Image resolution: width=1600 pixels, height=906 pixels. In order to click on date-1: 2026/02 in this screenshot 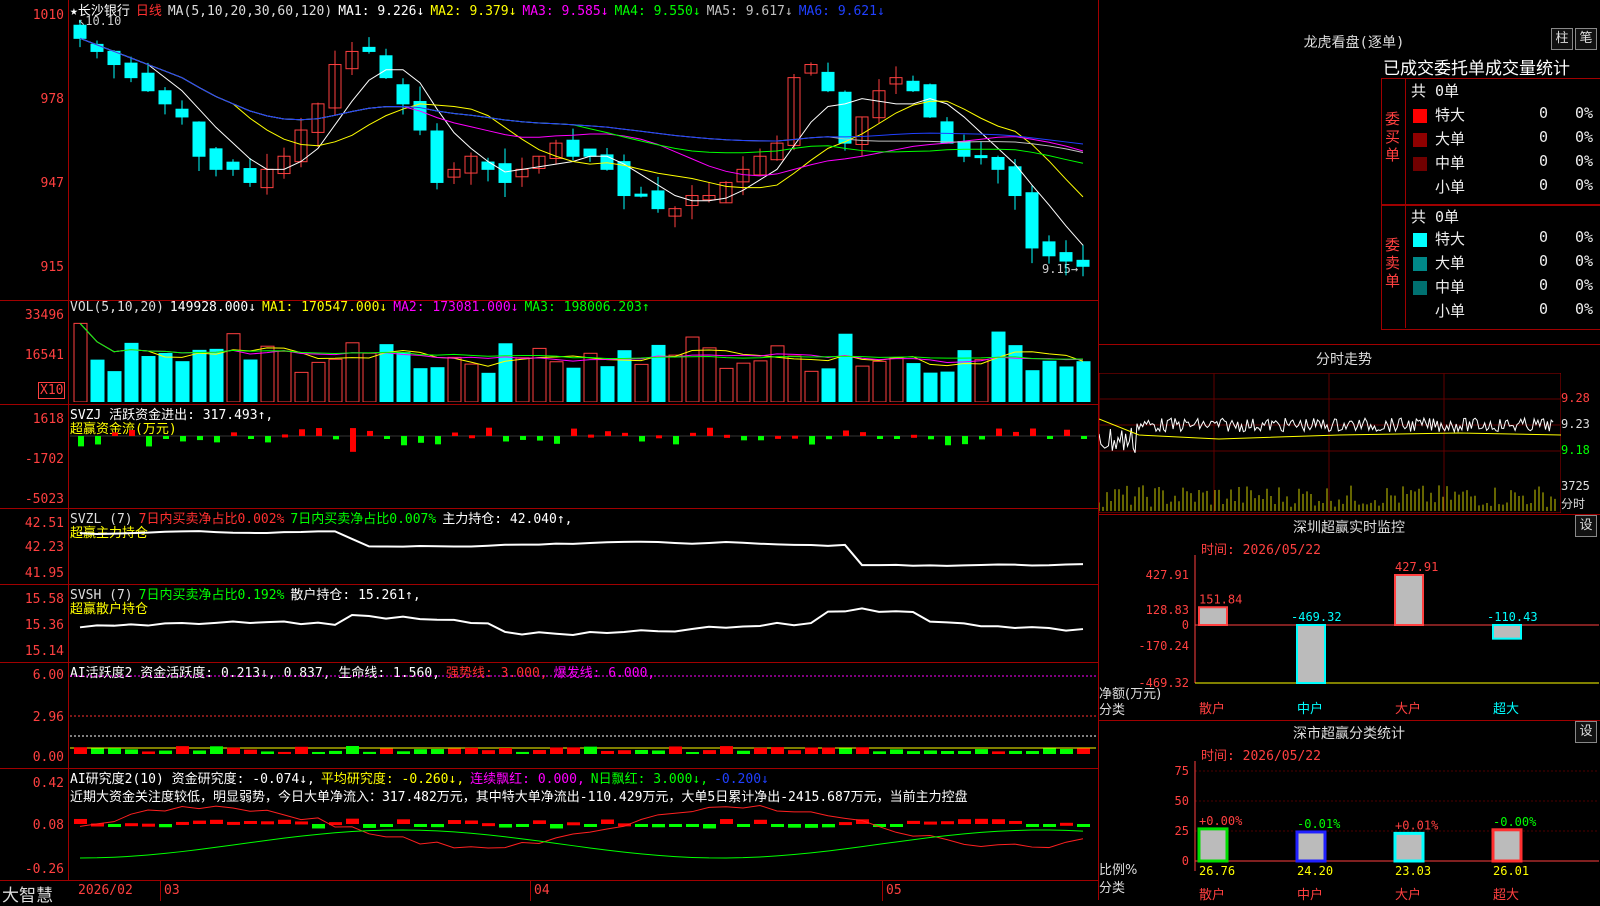, I will do `click(105, 890)`.